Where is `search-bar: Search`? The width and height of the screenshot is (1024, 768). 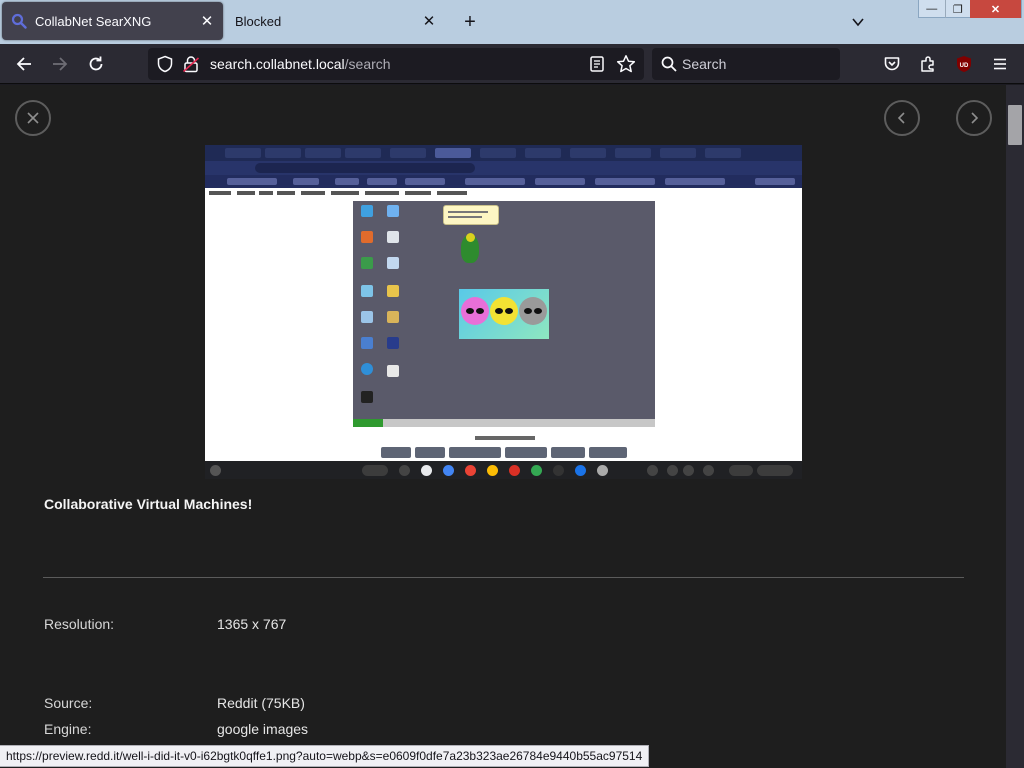 search-bar: Search is located at coordinates (746, 64).